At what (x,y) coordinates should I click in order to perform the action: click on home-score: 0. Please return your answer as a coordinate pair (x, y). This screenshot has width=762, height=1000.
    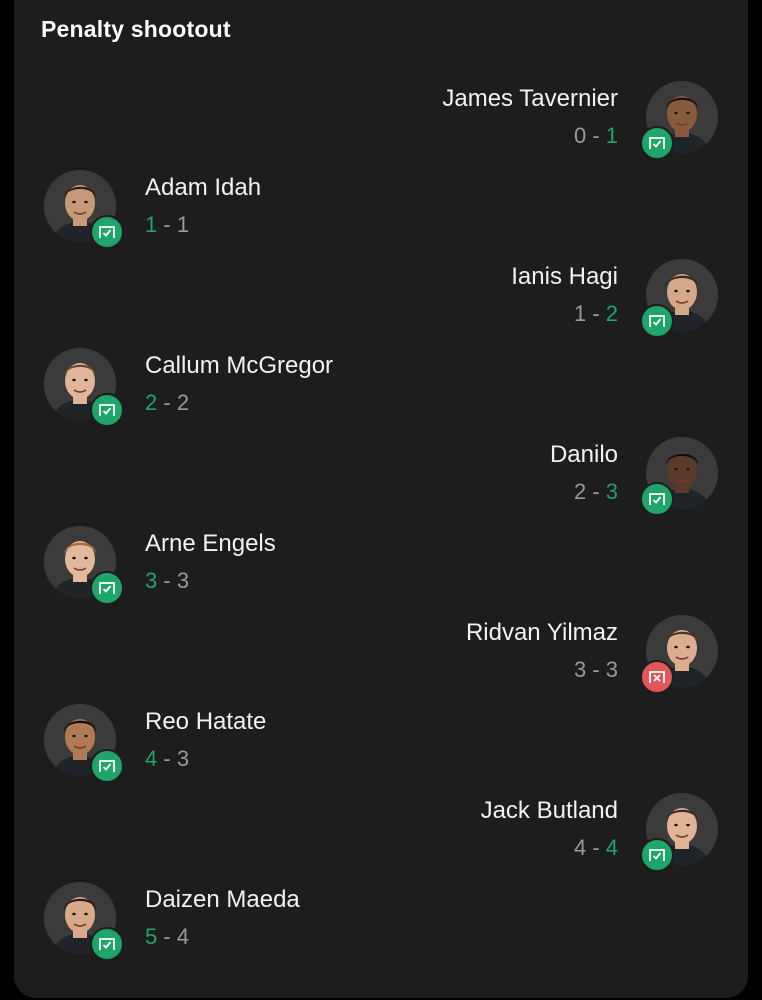
    Looking at the image, I should click on (580, 135).